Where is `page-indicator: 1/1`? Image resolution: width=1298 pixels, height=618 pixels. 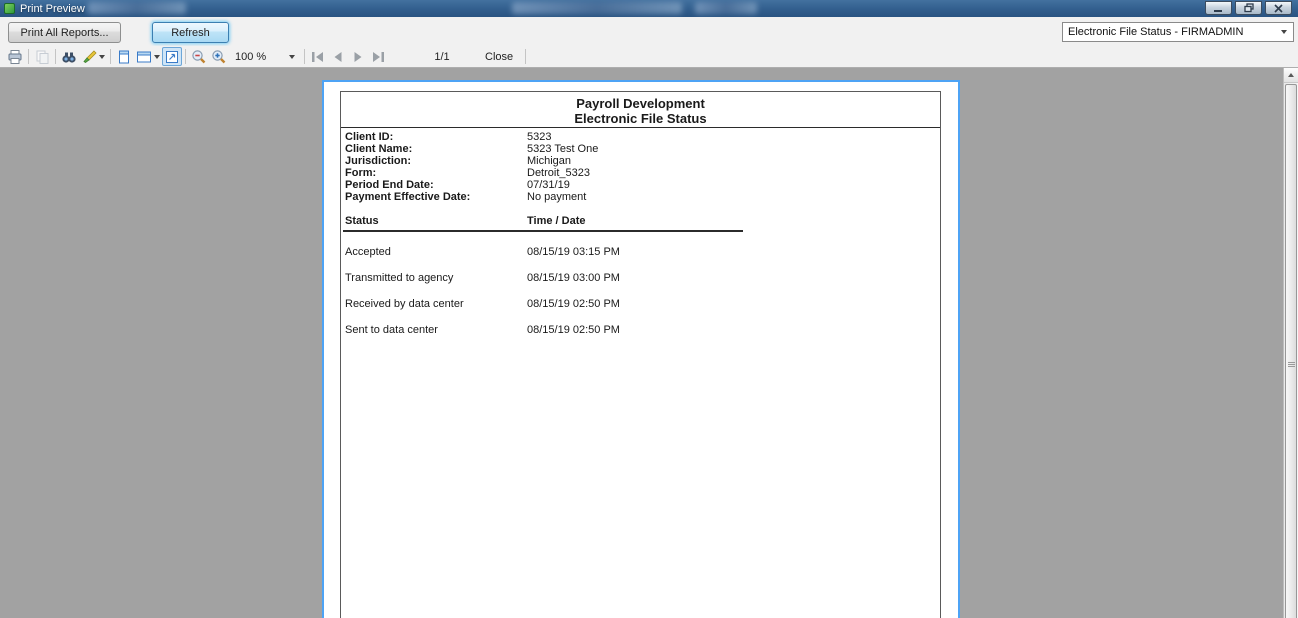 page-indicator: 1/1 is located at coordinates (442, 56).